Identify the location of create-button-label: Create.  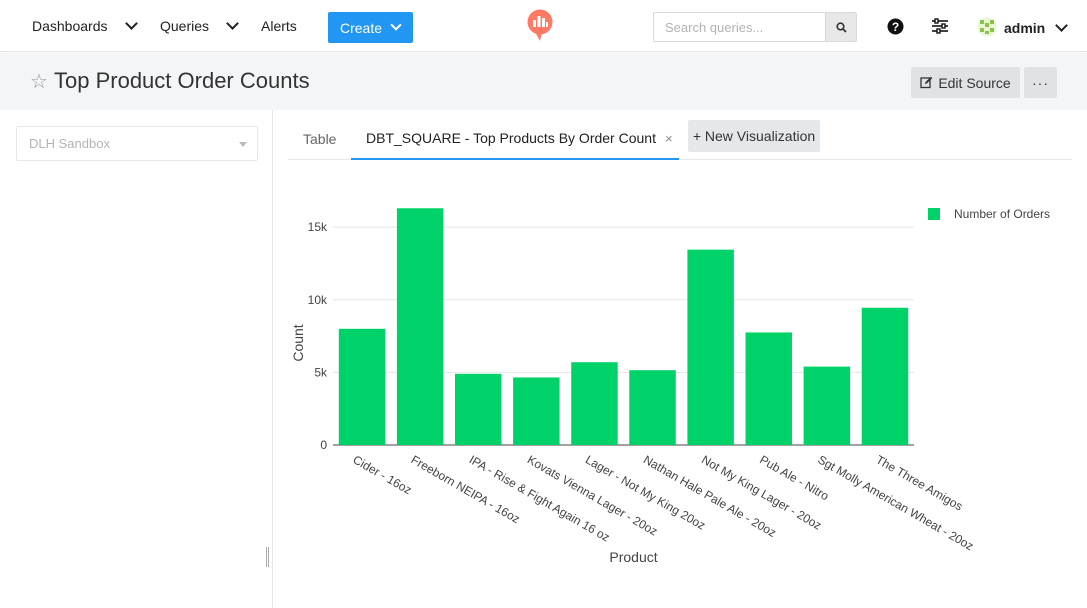
(361, 27).